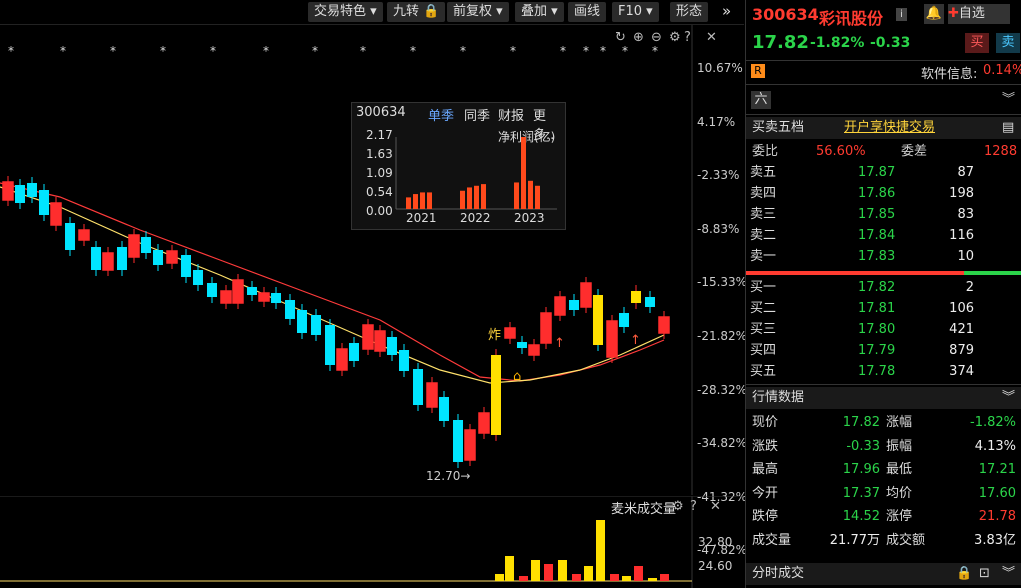 Image resolution: width=1021 pixels, height=588 pixels. I want to click on quote-row: 成交量 21.77万 成交额 3.83亿, so click(883, 540).